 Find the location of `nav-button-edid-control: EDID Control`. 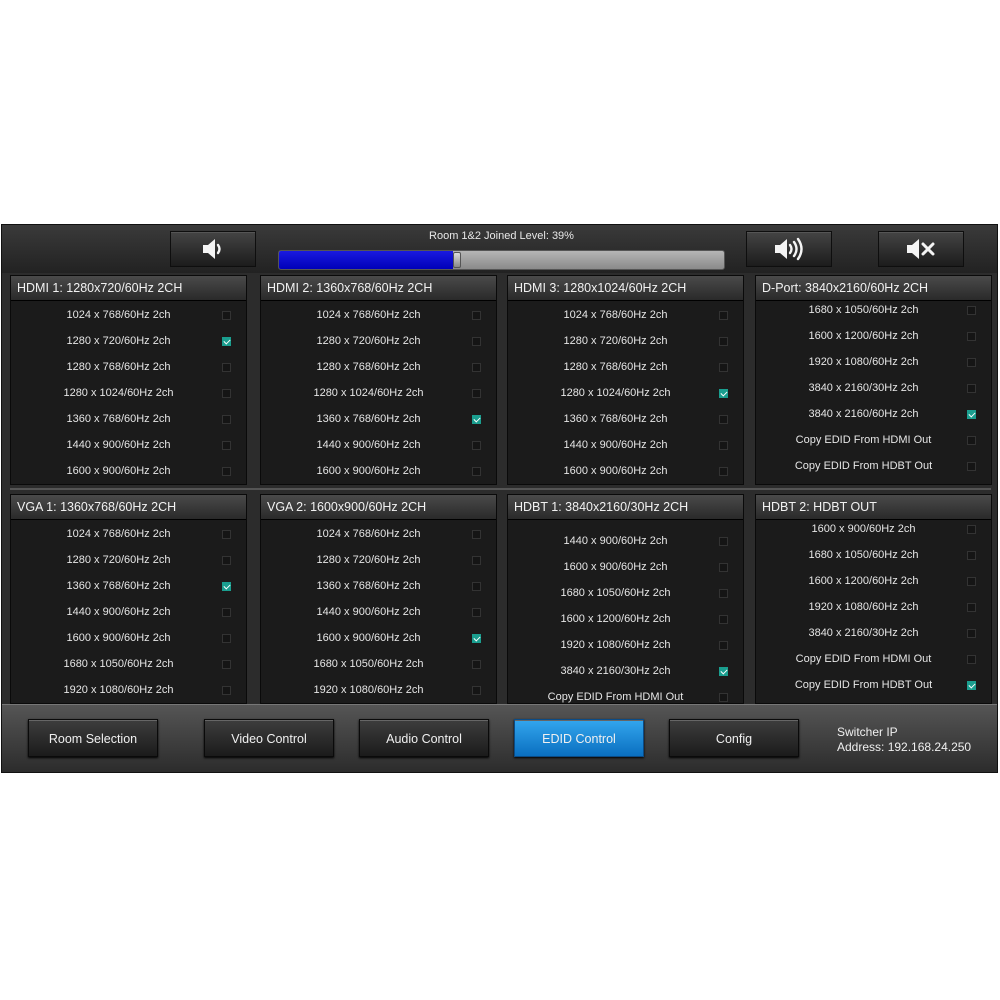

nav-button-edid-control: EDID Control is located at coordinates (579, 738).